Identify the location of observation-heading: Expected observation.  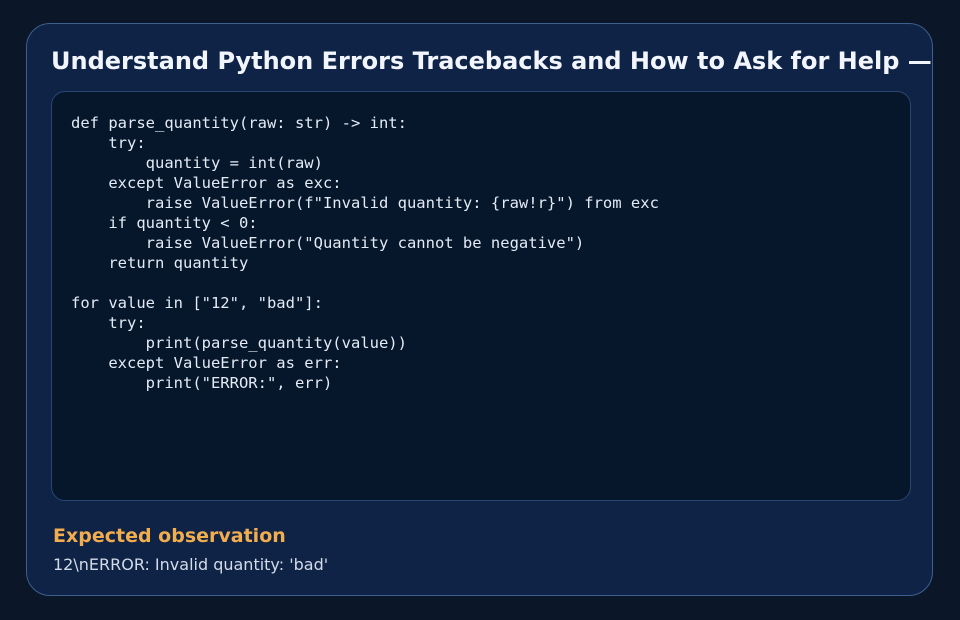
(169, 536).